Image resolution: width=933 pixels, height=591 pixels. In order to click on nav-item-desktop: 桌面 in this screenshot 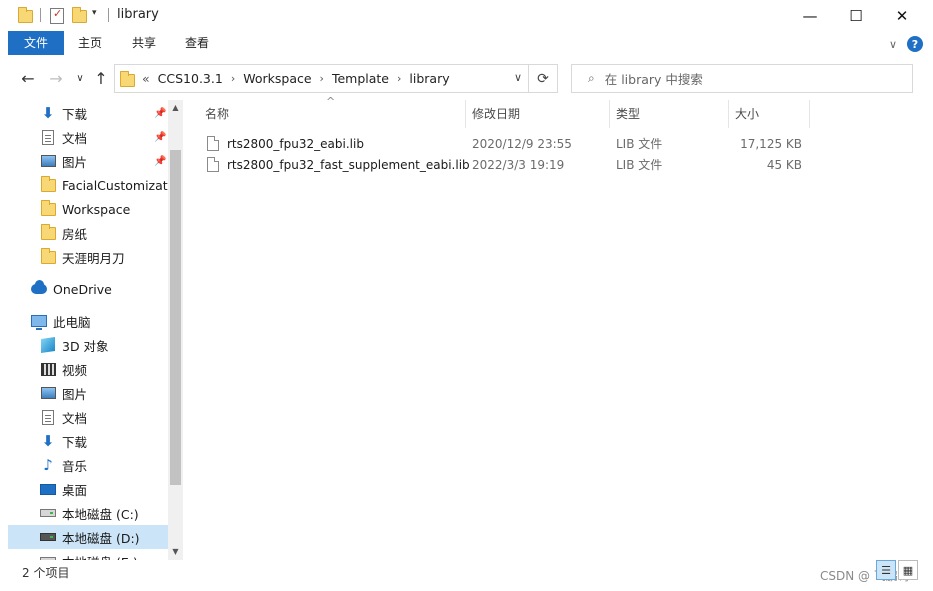, I will do `click(88, 489)`.